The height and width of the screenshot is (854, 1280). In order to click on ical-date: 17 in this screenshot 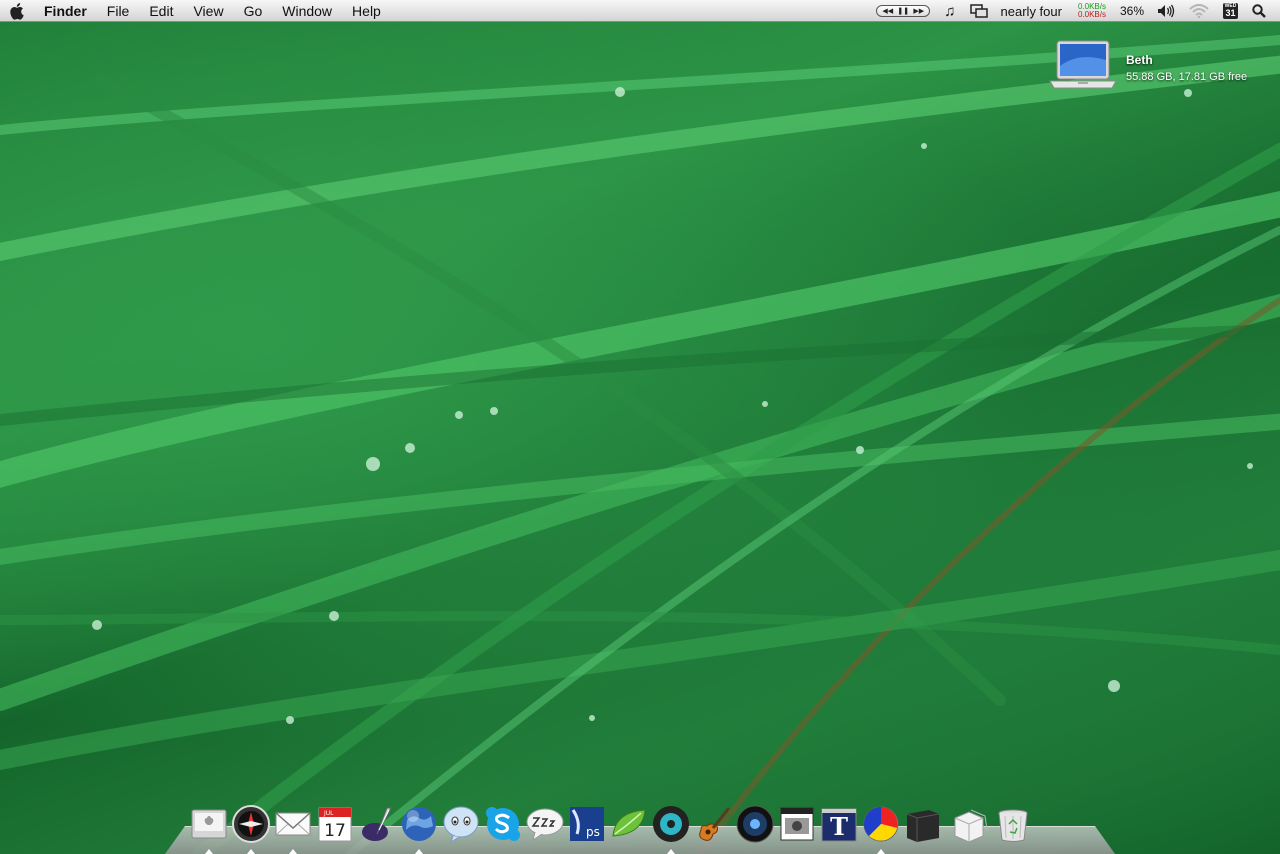, I will do `click(335, 831)`.